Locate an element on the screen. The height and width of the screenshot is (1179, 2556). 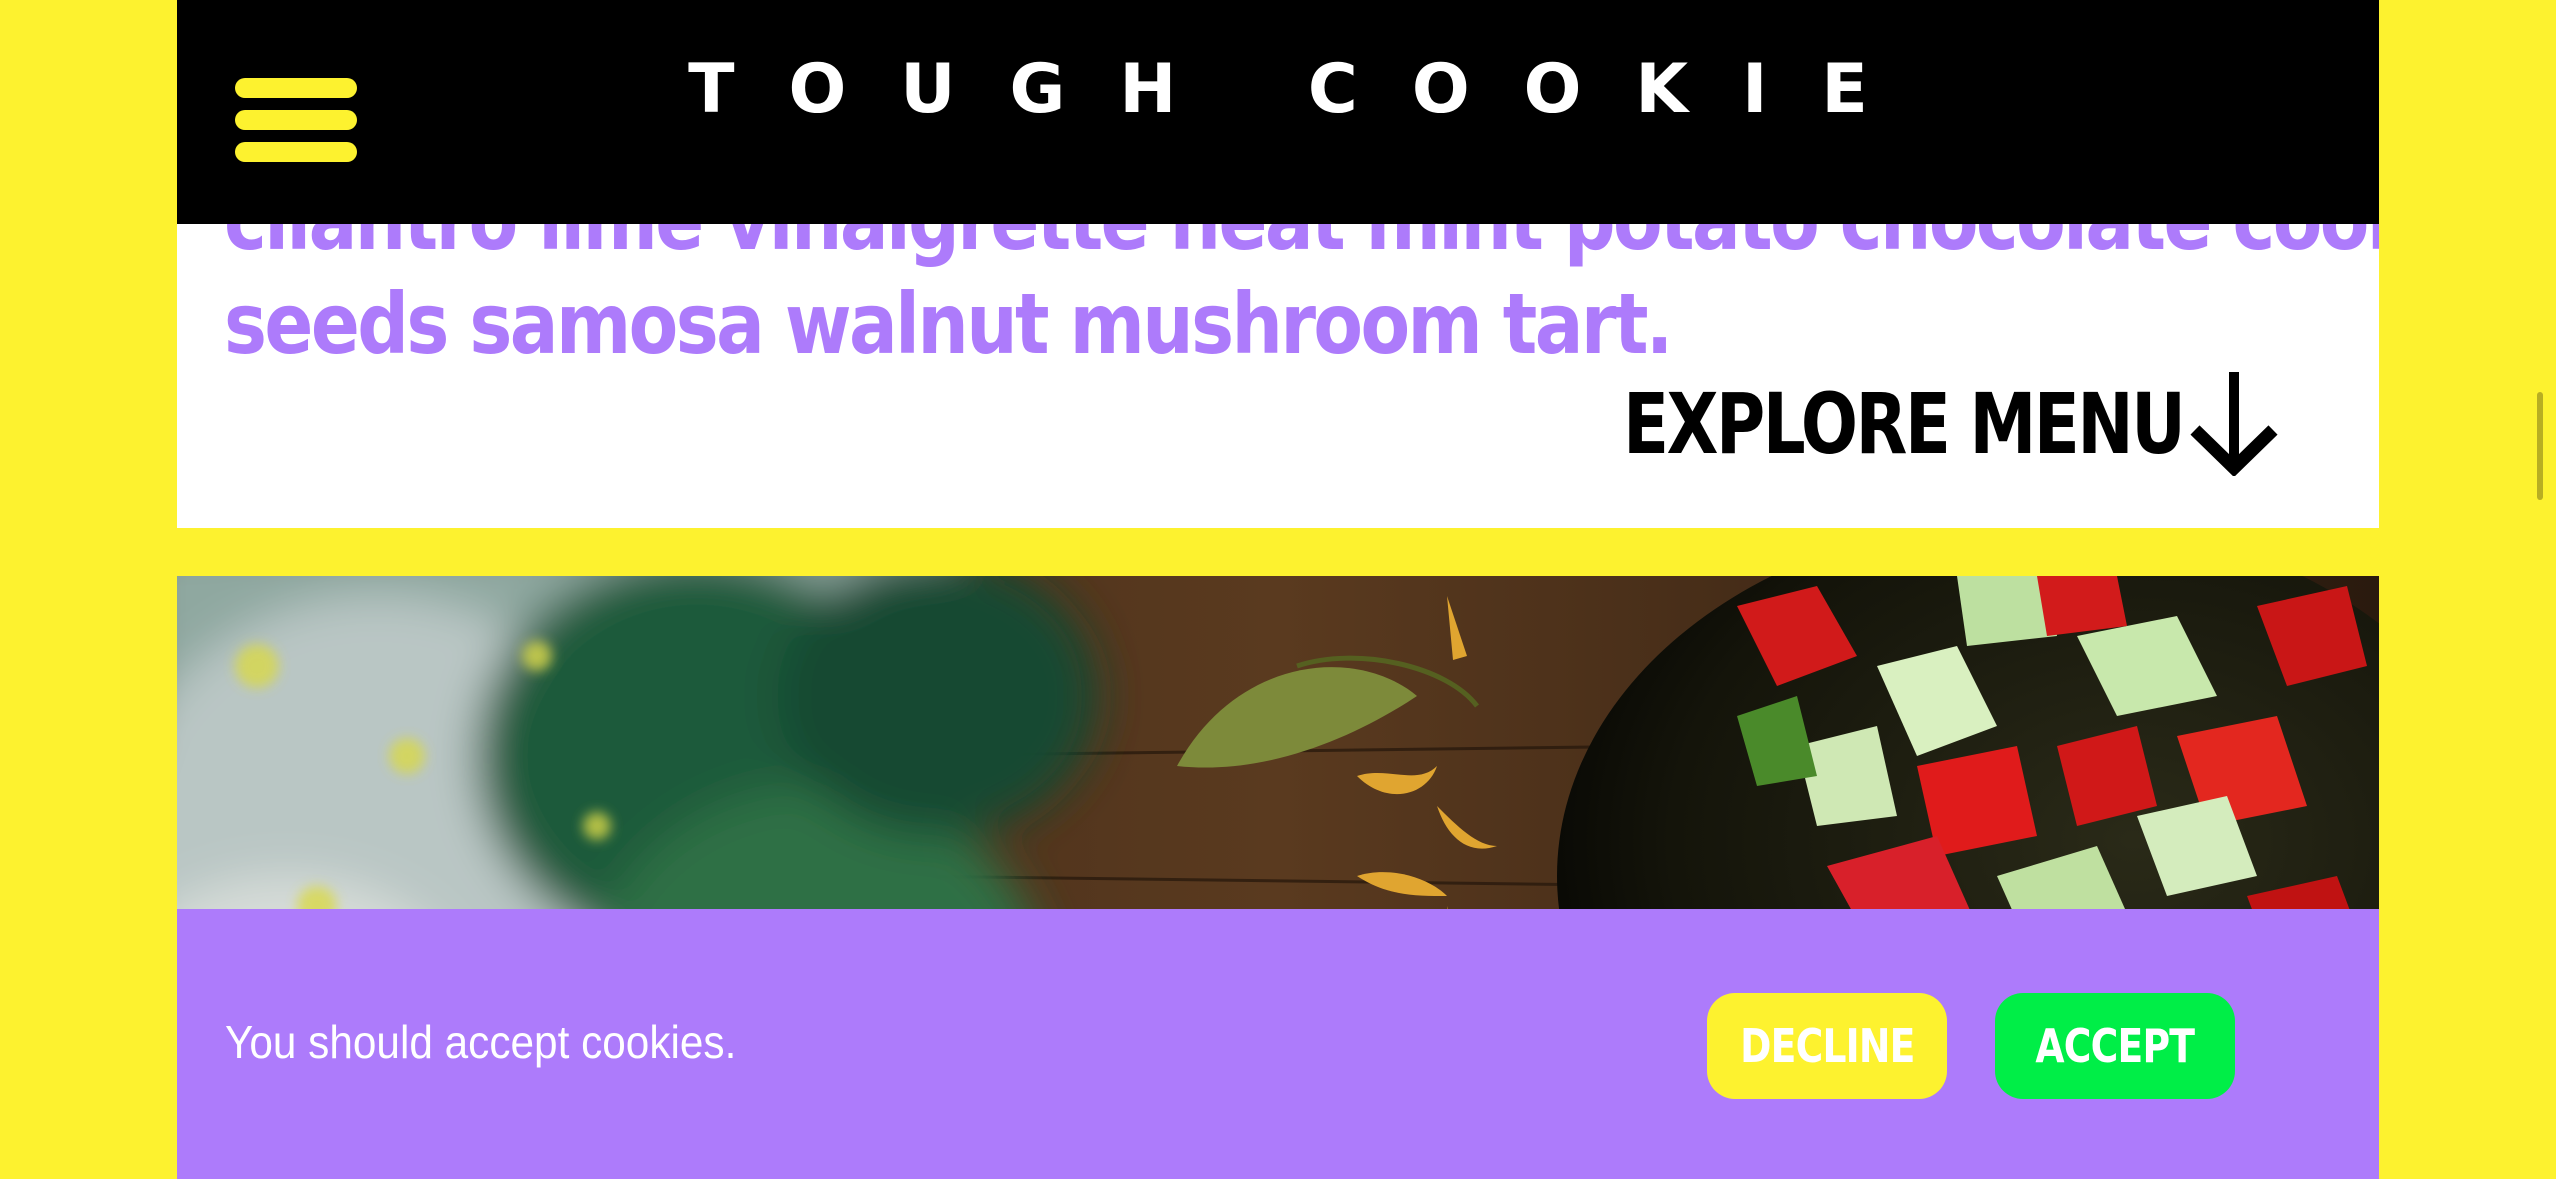
accept-button-label: ACCEPT is located at coordinates (2115, 1046).